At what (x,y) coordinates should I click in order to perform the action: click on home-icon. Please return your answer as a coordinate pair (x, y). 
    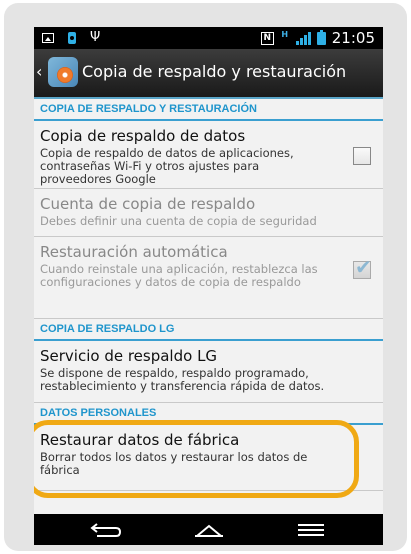
    Looking at the image, I should click on (209, 530).